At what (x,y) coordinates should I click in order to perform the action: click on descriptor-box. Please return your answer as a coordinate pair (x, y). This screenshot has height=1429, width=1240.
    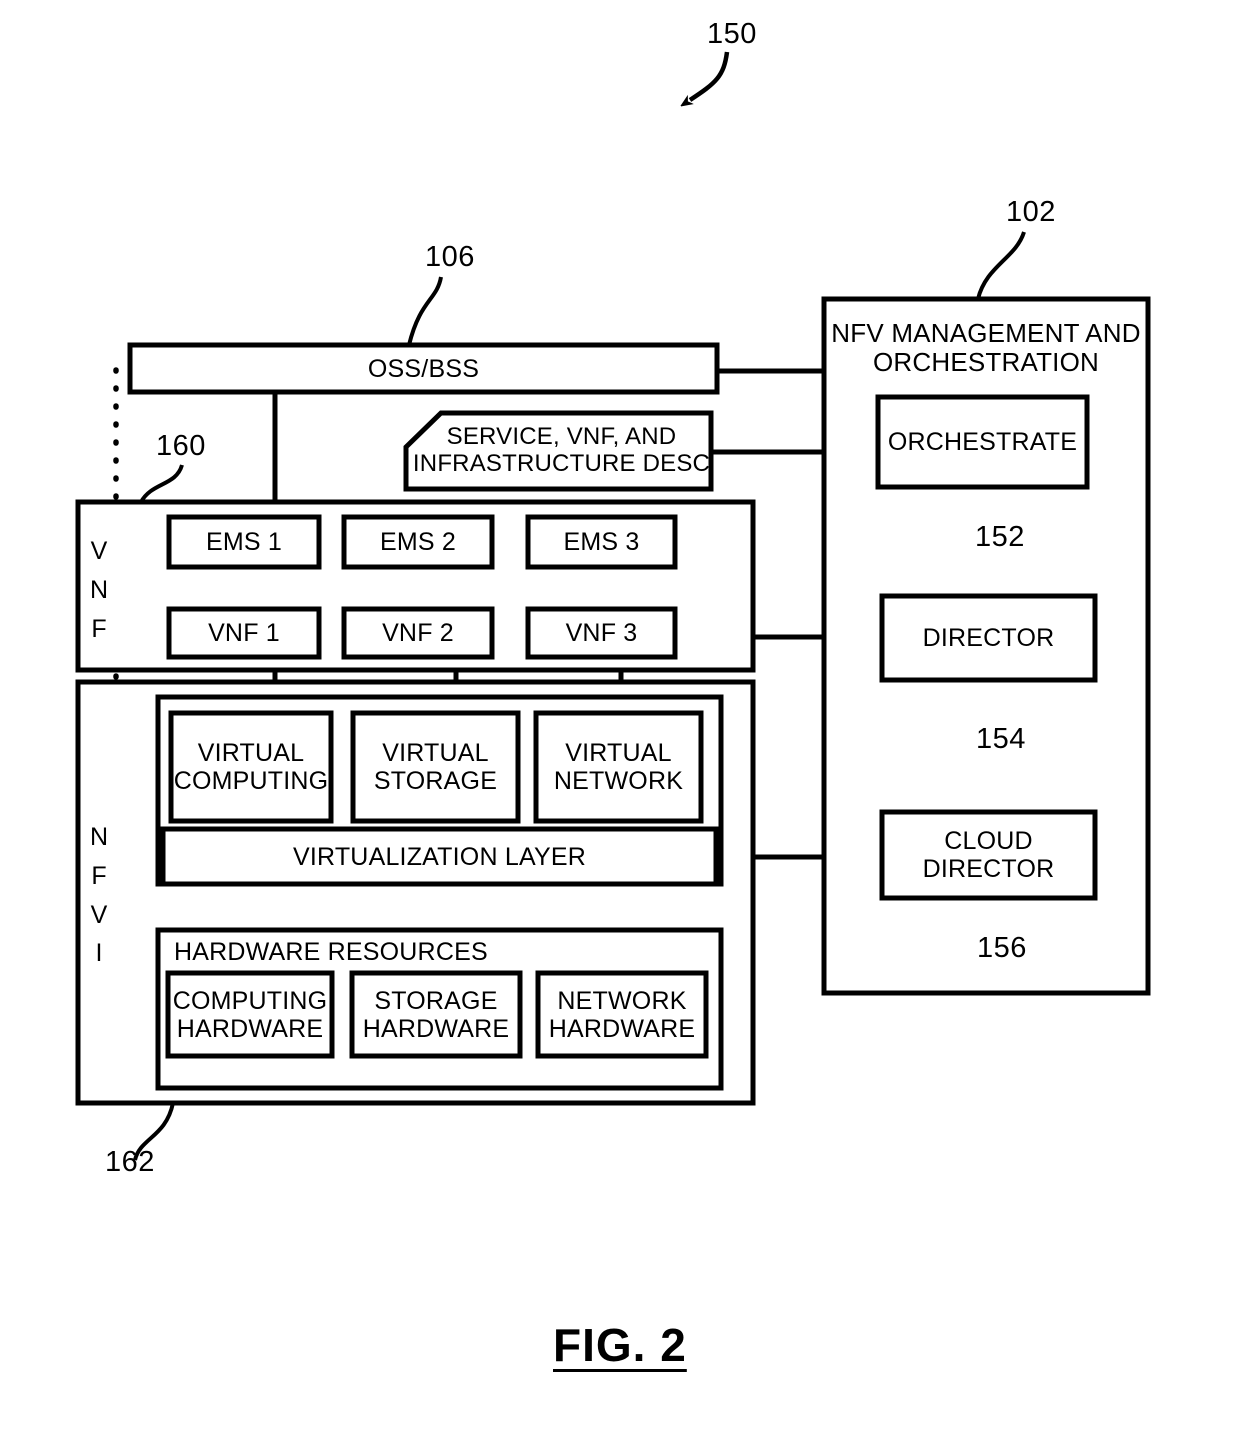
    Looking at the image, I should click on (558, 451).